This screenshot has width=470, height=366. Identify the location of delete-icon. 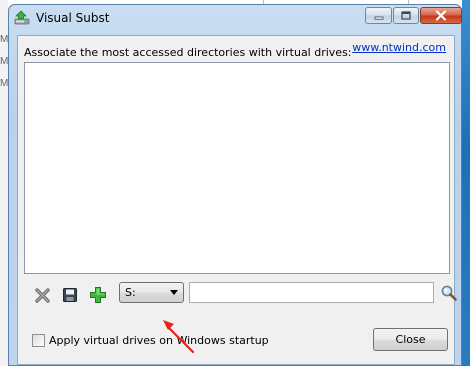
(42, 295).